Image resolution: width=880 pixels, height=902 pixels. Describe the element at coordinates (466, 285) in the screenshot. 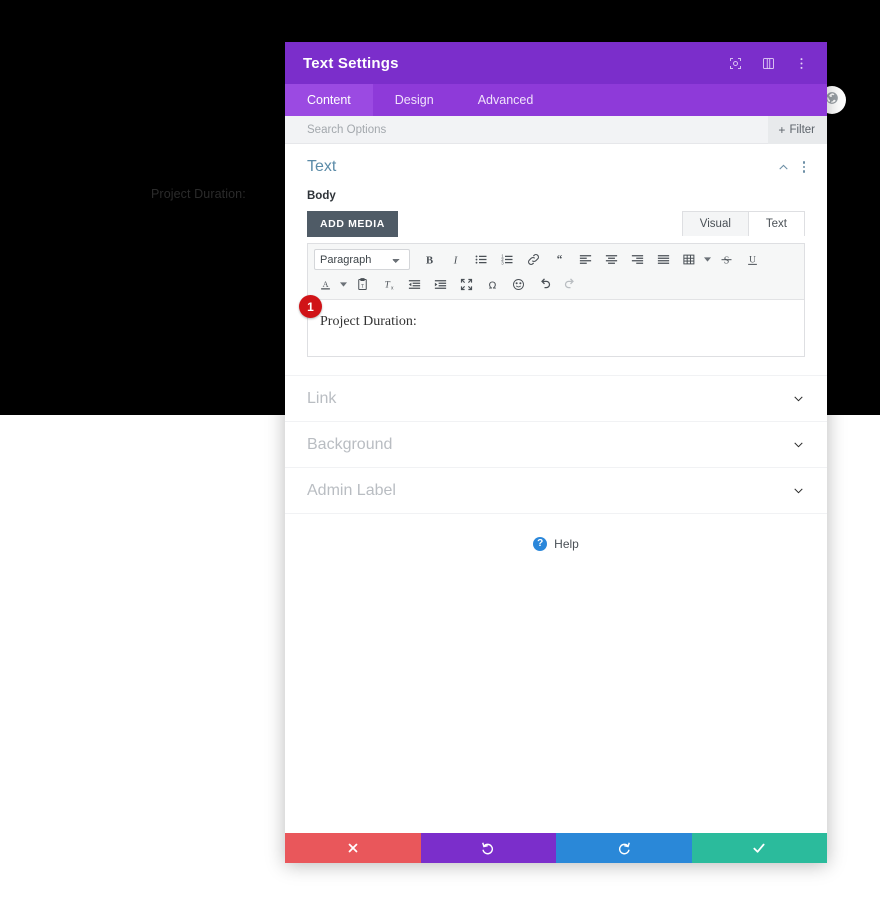

I see `fullscreen-icon` at that location.